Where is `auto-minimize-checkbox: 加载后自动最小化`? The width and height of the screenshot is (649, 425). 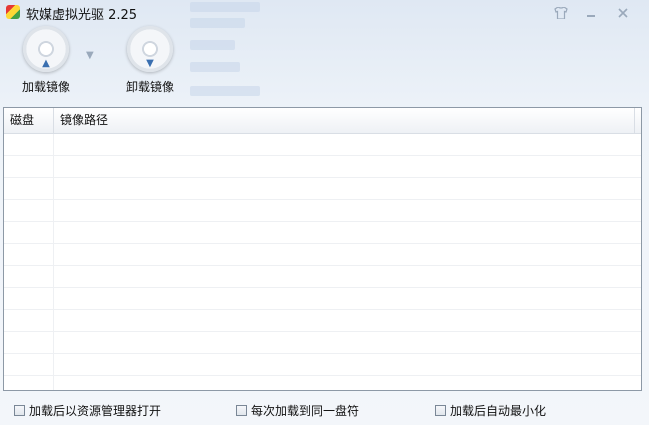
auto-minimize-checkbox: 加载后自动最小化 is located at coordinates (490, 410).